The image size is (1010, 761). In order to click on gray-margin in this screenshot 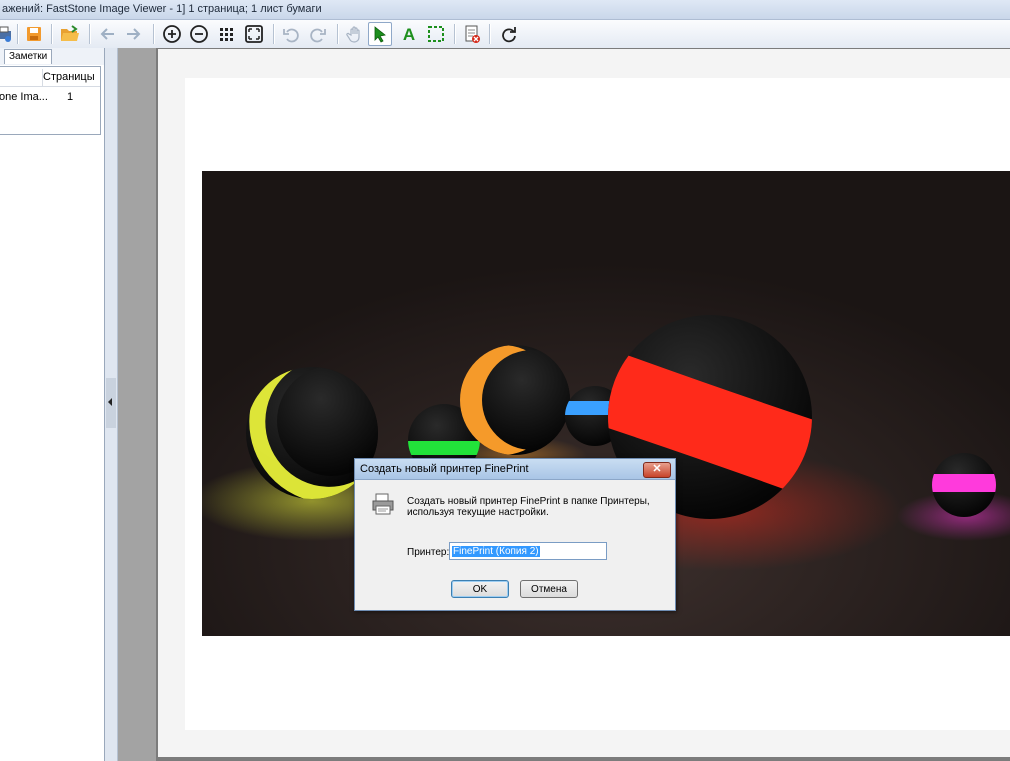, I will do `click(137, 404)`.